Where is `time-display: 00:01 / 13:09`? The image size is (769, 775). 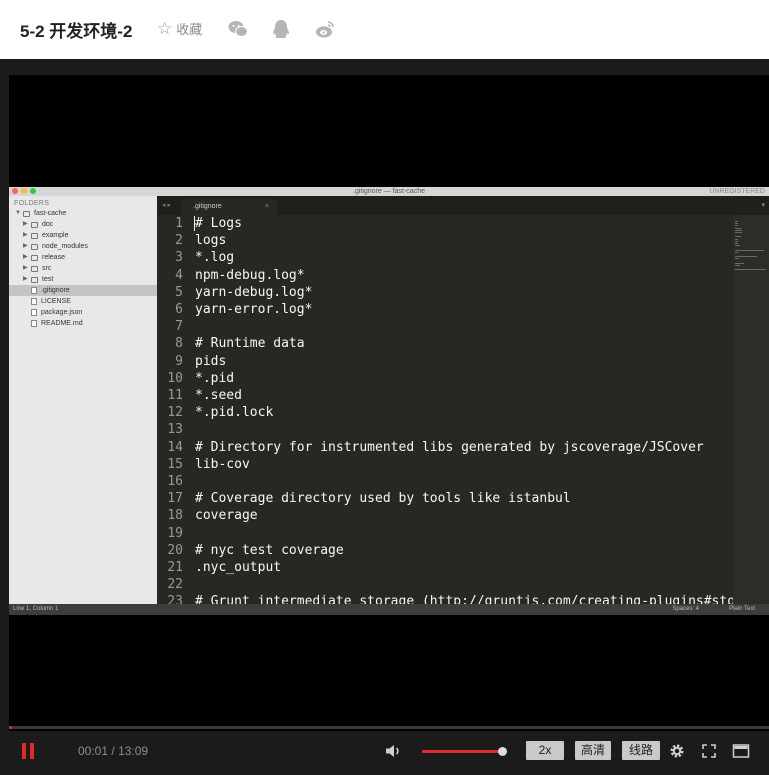
time-display: 00:01 / 13:09 is located at coordinates (113, 751).